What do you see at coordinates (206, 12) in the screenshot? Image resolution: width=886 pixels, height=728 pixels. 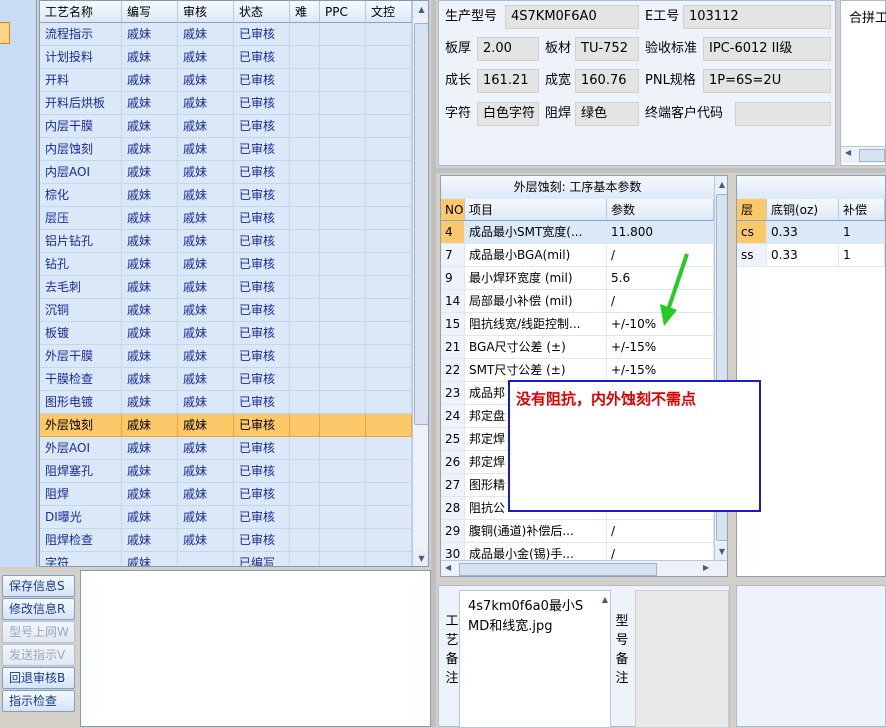 I see `column-header: 审核` at bounding box center [206, 12].